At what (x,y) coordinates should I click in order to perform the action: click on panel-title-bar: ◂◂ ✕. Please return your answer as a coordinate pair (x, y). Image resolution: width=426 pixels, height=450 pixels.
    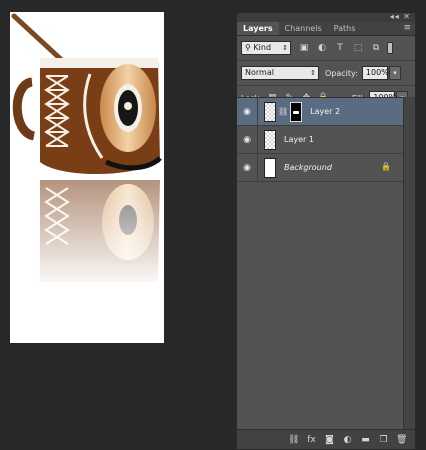
    Looking at the image, I should click on (326, 17).